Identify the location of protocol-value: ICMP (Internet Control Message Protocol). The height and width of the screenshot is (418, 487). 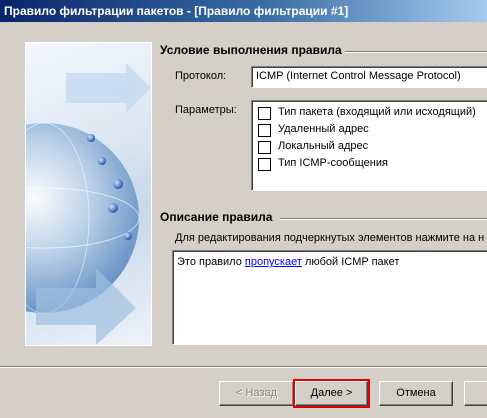
(358, 76).